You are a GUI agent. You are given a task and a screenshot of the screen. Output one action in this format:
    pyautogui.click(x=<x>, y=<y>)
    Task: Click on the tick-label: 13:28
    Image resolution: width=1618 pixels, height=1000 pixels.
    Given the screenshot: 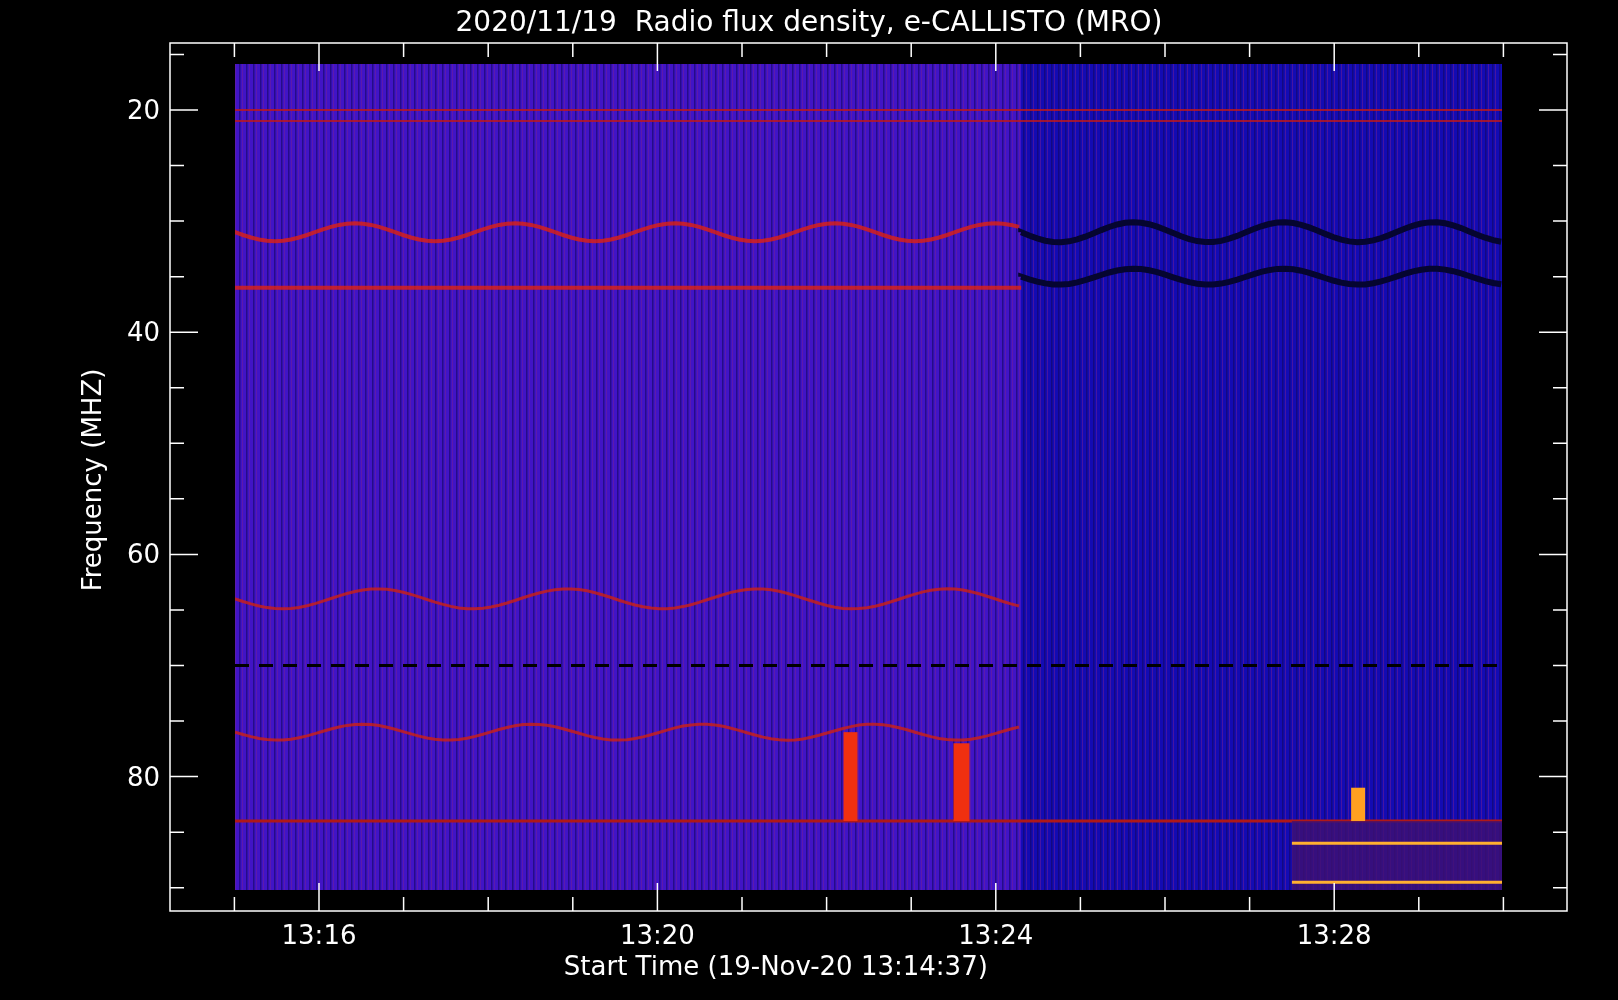 What is the action you would take?
    pyautogui.click(x=1334, y=935)
    